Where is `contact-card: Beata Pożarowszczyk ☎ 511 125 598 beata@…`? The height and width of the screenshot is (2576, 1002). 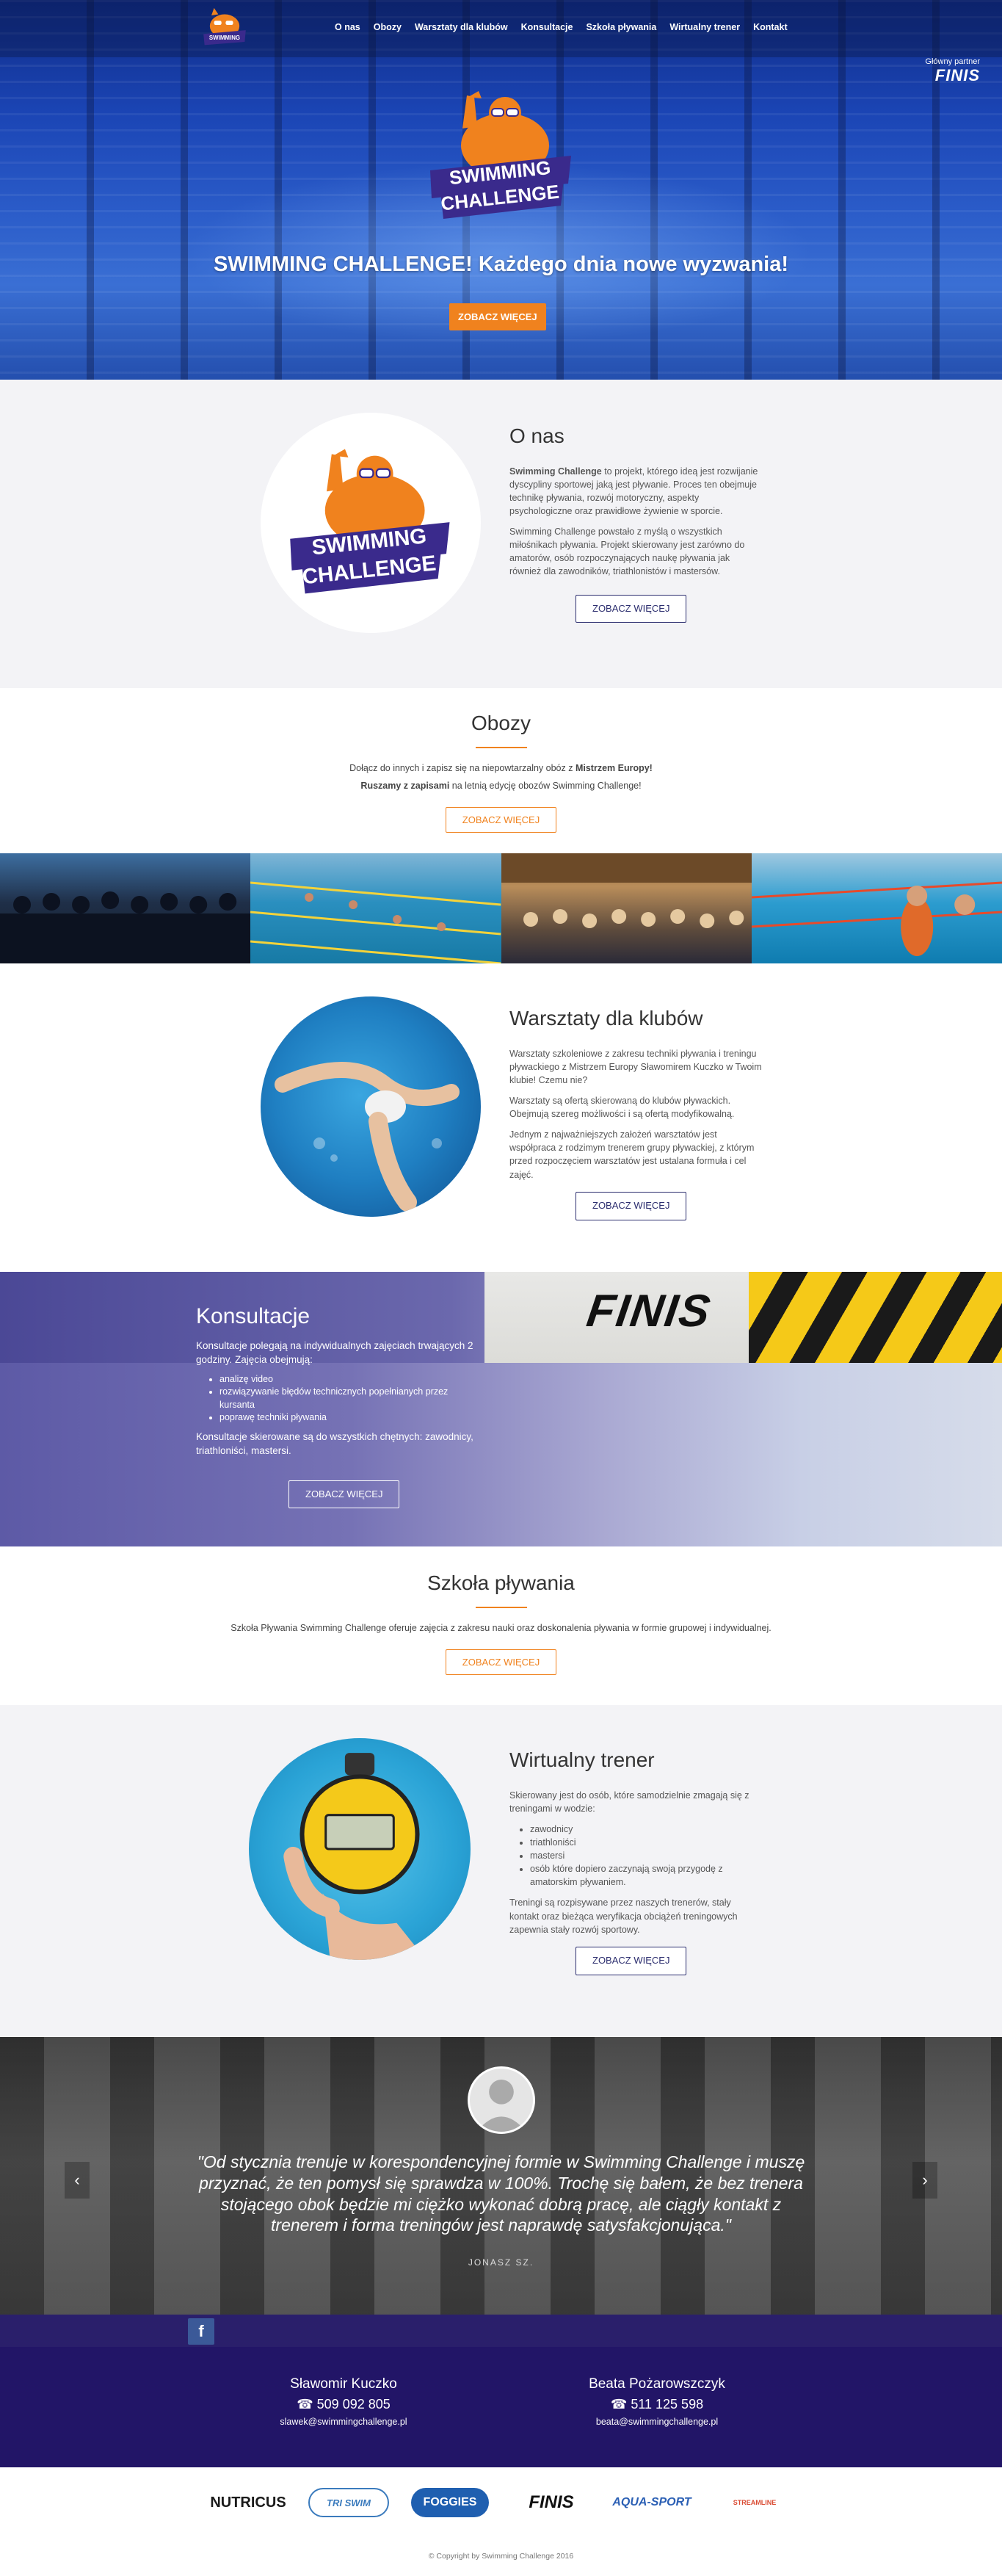 contact-card: Beata Pożarowszczyk ☎ 511 125 598 beata@… is located at coordinates (657, 2401).